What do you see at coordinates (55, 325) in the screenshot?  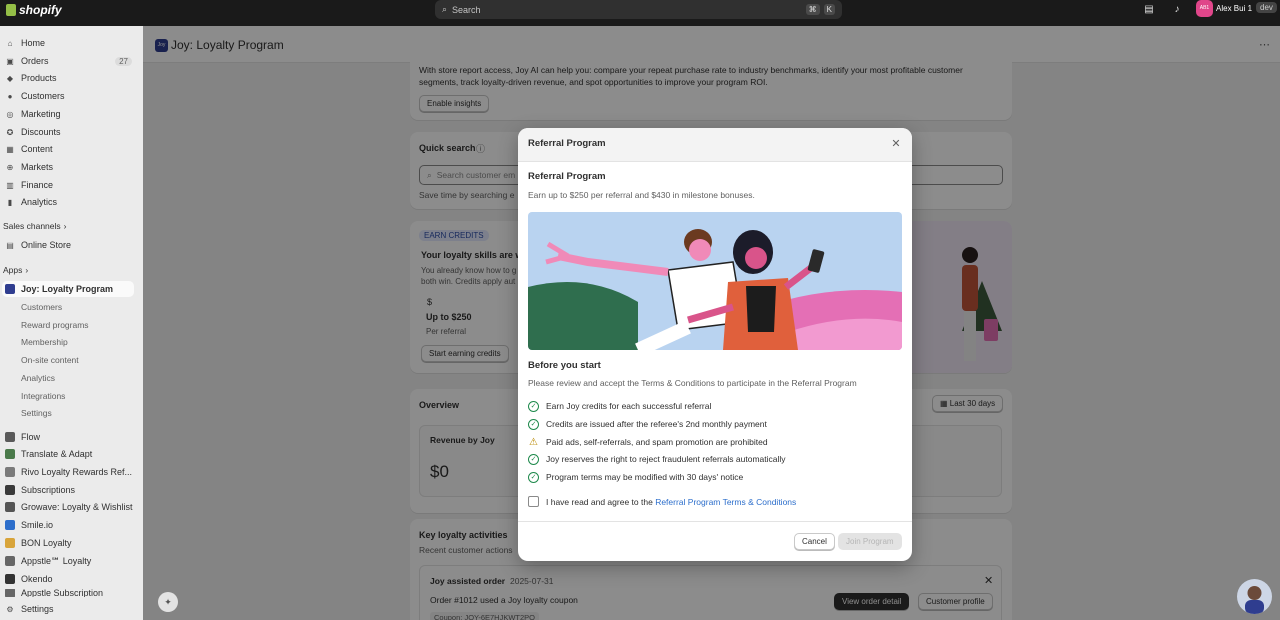 I see `subnav-reward-programs: Reward programs` at bounding box center [55, 325].